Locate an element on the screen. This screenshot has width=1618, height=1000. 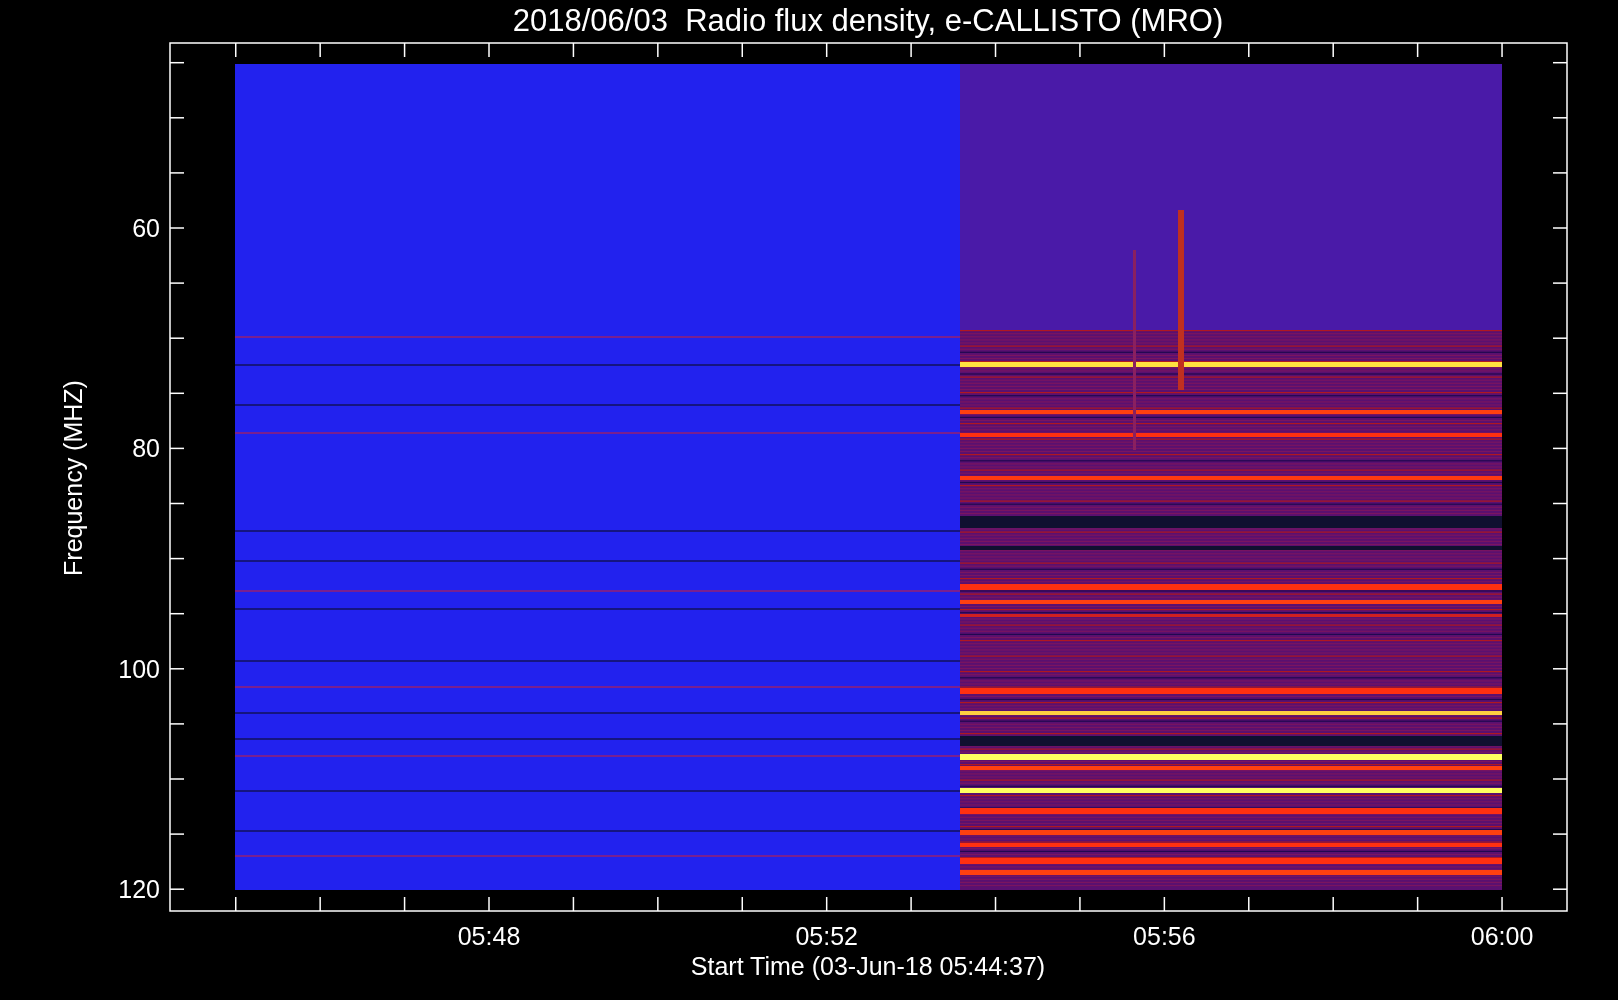
tick-label: 06:00 is located at coordinates (1502, 936).